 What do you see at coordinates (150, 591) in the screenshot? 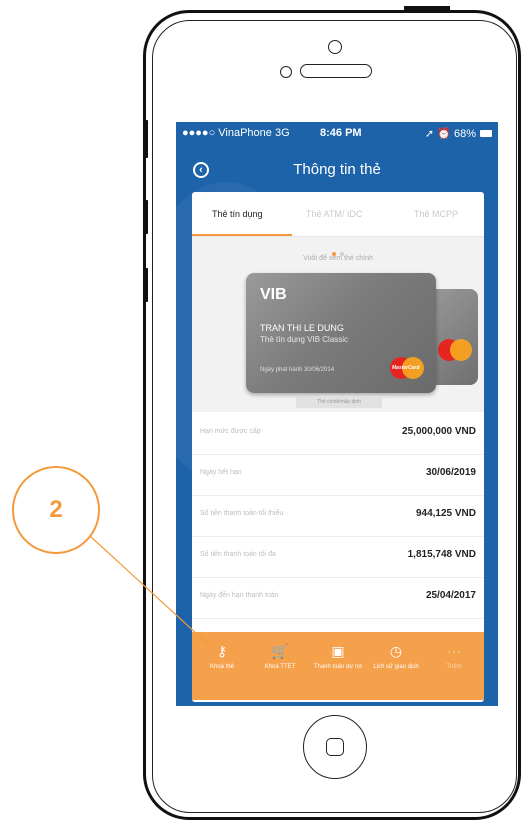
I see `callout-leader-line` at bounding box center [150, 591].